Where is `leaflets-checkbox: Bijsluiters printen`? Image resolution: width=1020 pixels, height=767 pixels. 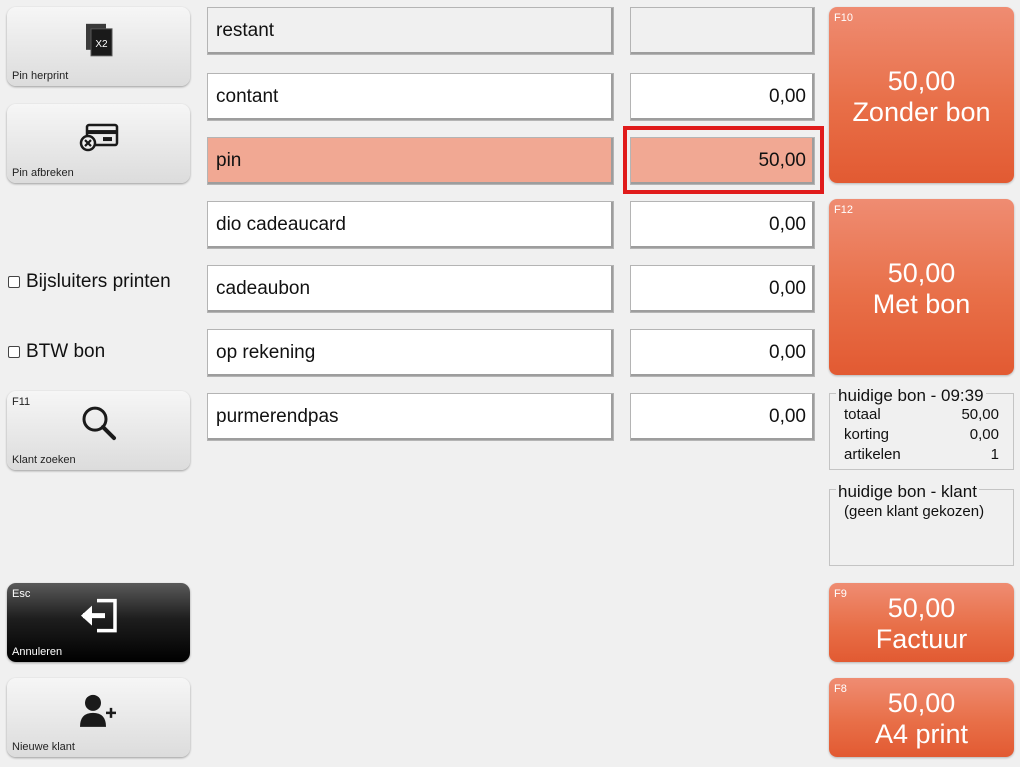
leaflets-checkbox: Bijsluiters printen is located at coordinates (103, 282).